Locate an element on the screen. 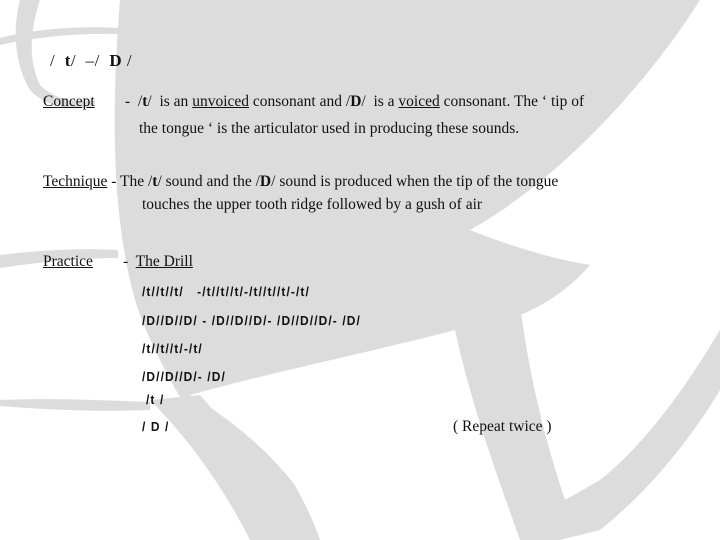  concept-text-1: is an is located at coordinates (174, 101).